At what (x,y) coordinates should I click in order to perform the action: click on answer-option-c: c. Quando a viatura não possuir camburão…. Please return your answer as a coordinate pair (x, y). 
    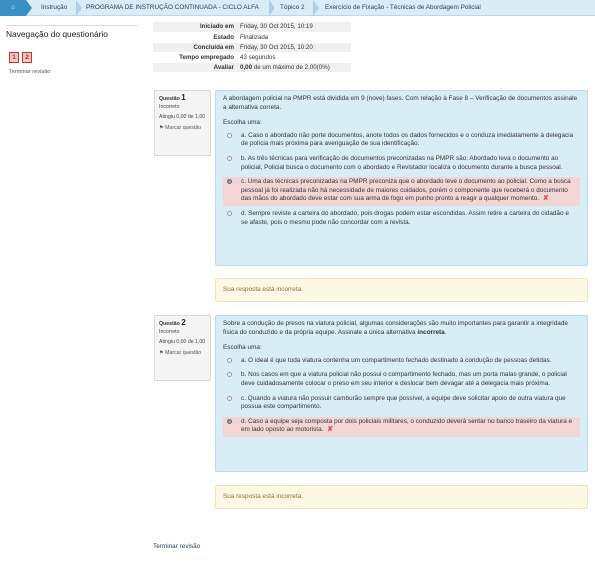
    Looking at the image, I should click on (401, 404).